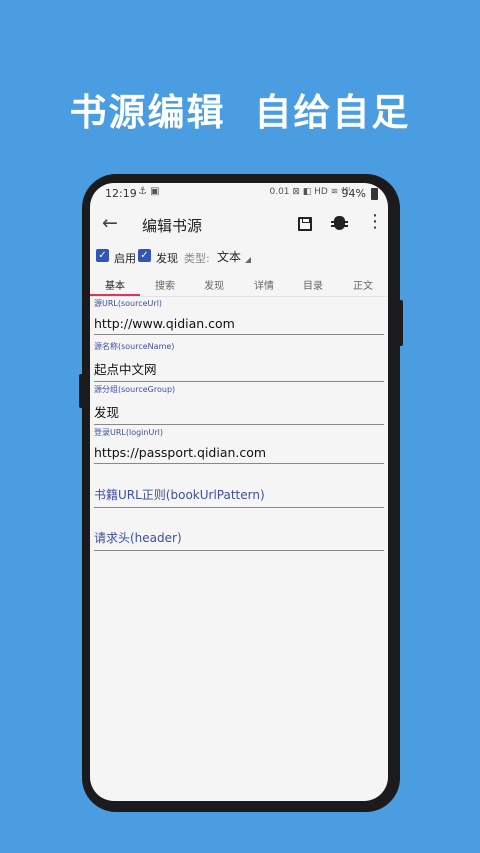  What do you see at coordinates (81, 391) in the screenshot?
I see `phone-side-button` at bounding box center [81, 391].